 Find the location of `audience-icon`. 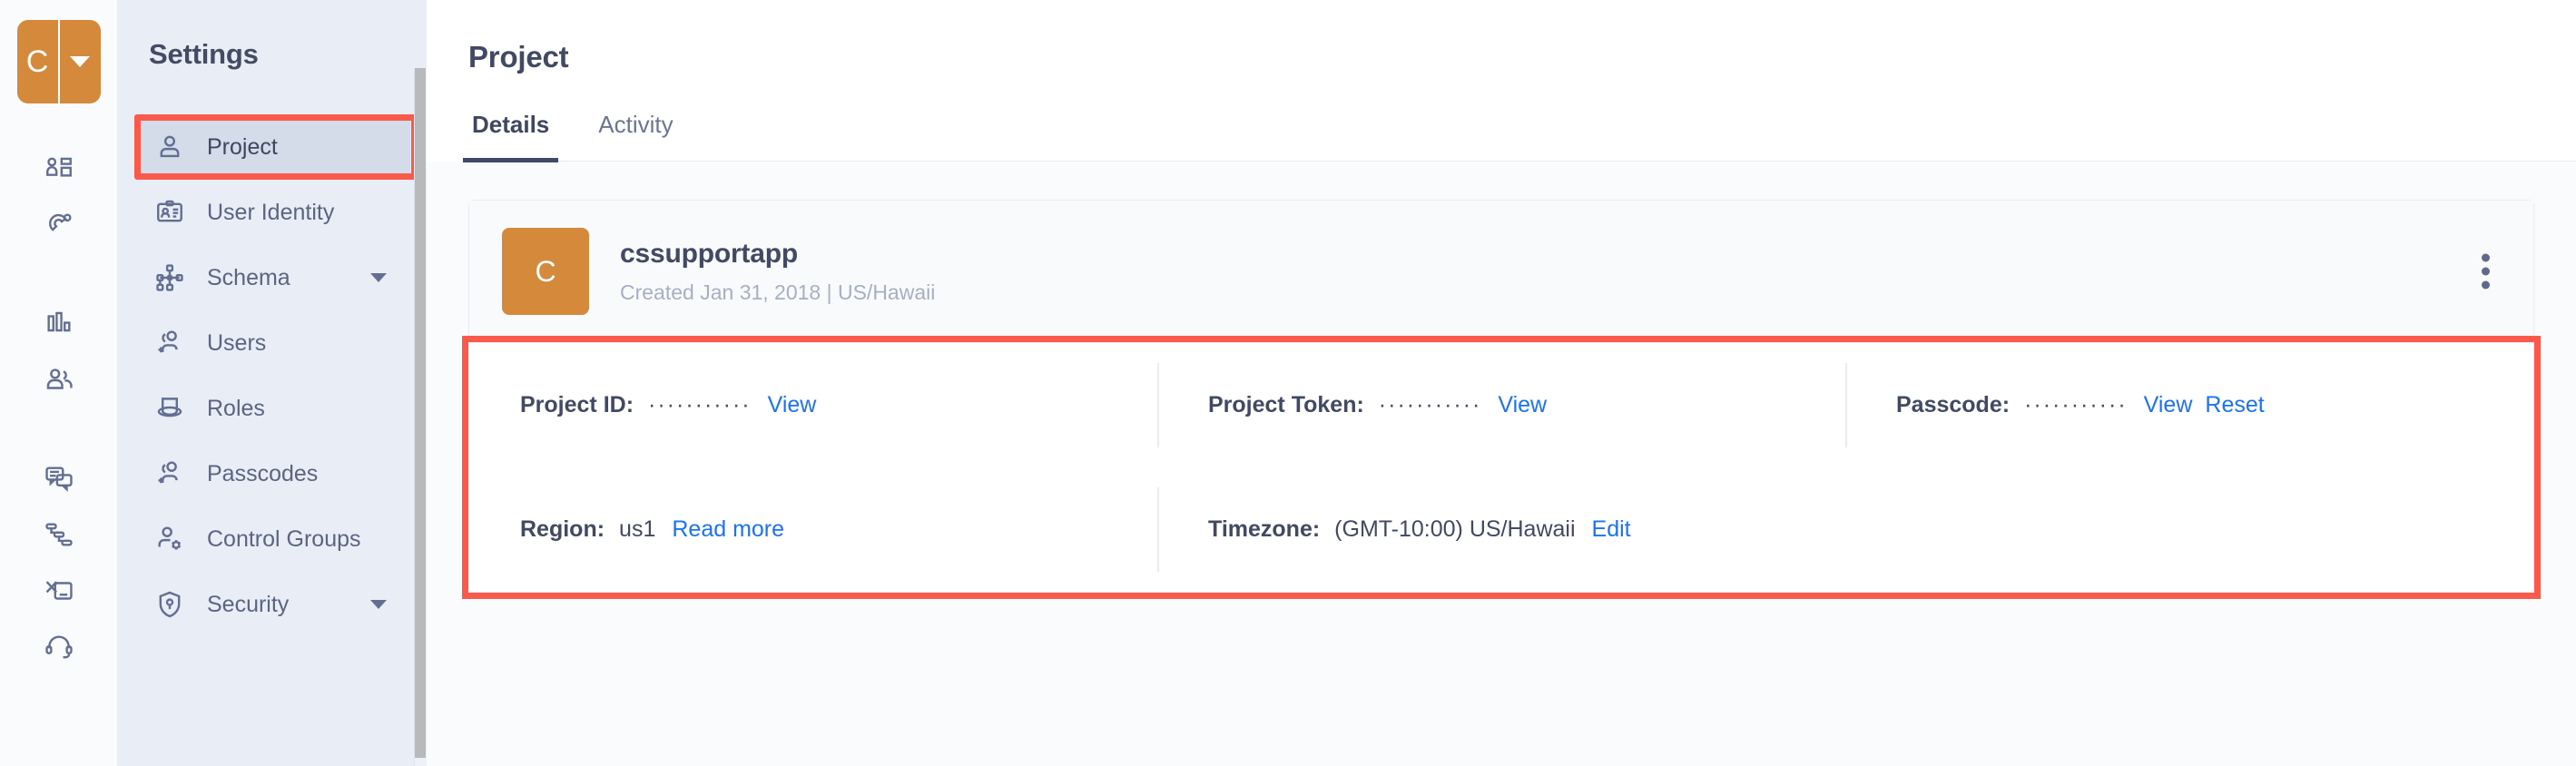

audience-icon is located at coordinates (59, 382).